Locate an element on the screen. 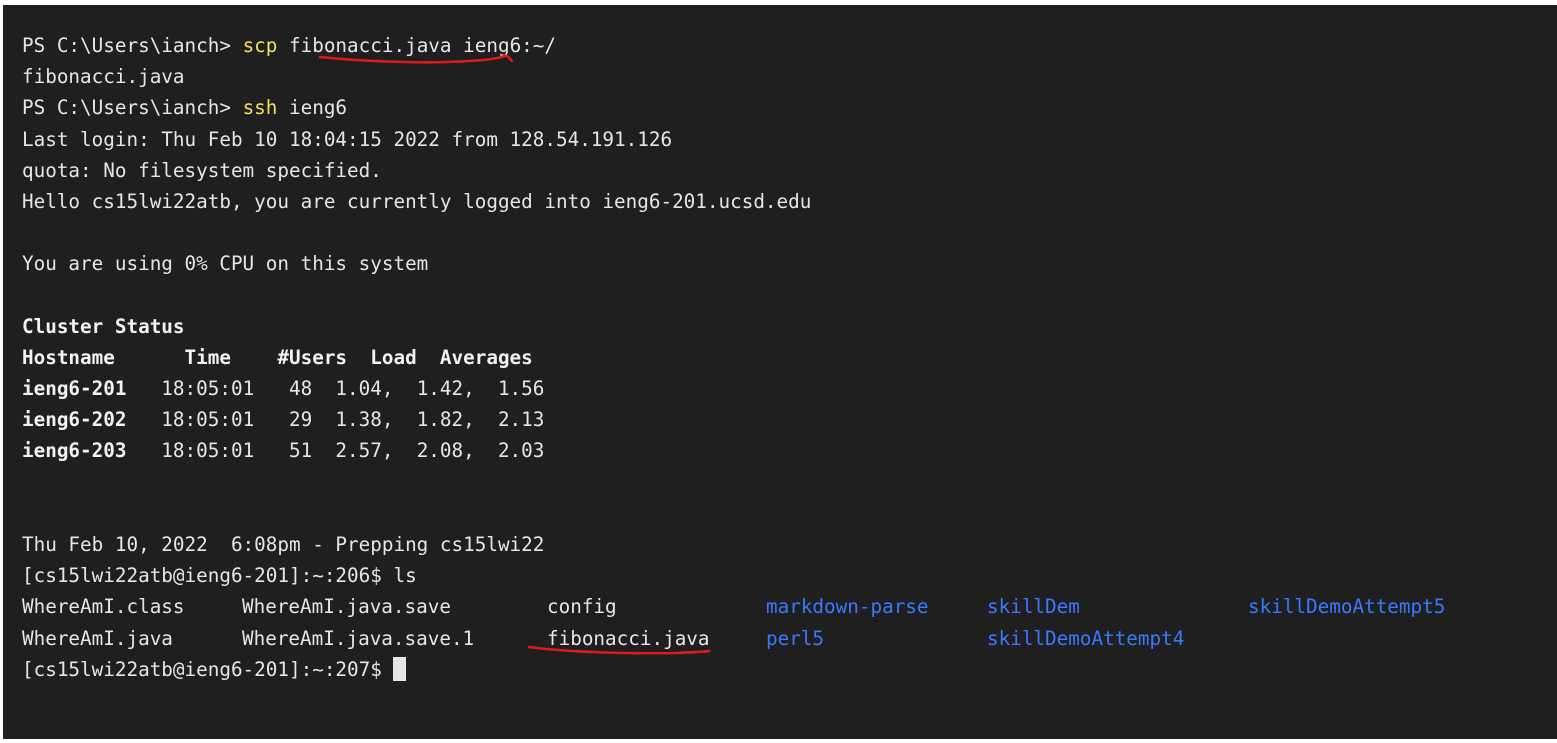 The width and height of the screenshot is (1557, 743). ls-prompt-line: [cs15lwi22atb@ieng6-201]:~:206$ ls is located at coordinates (219, 576).